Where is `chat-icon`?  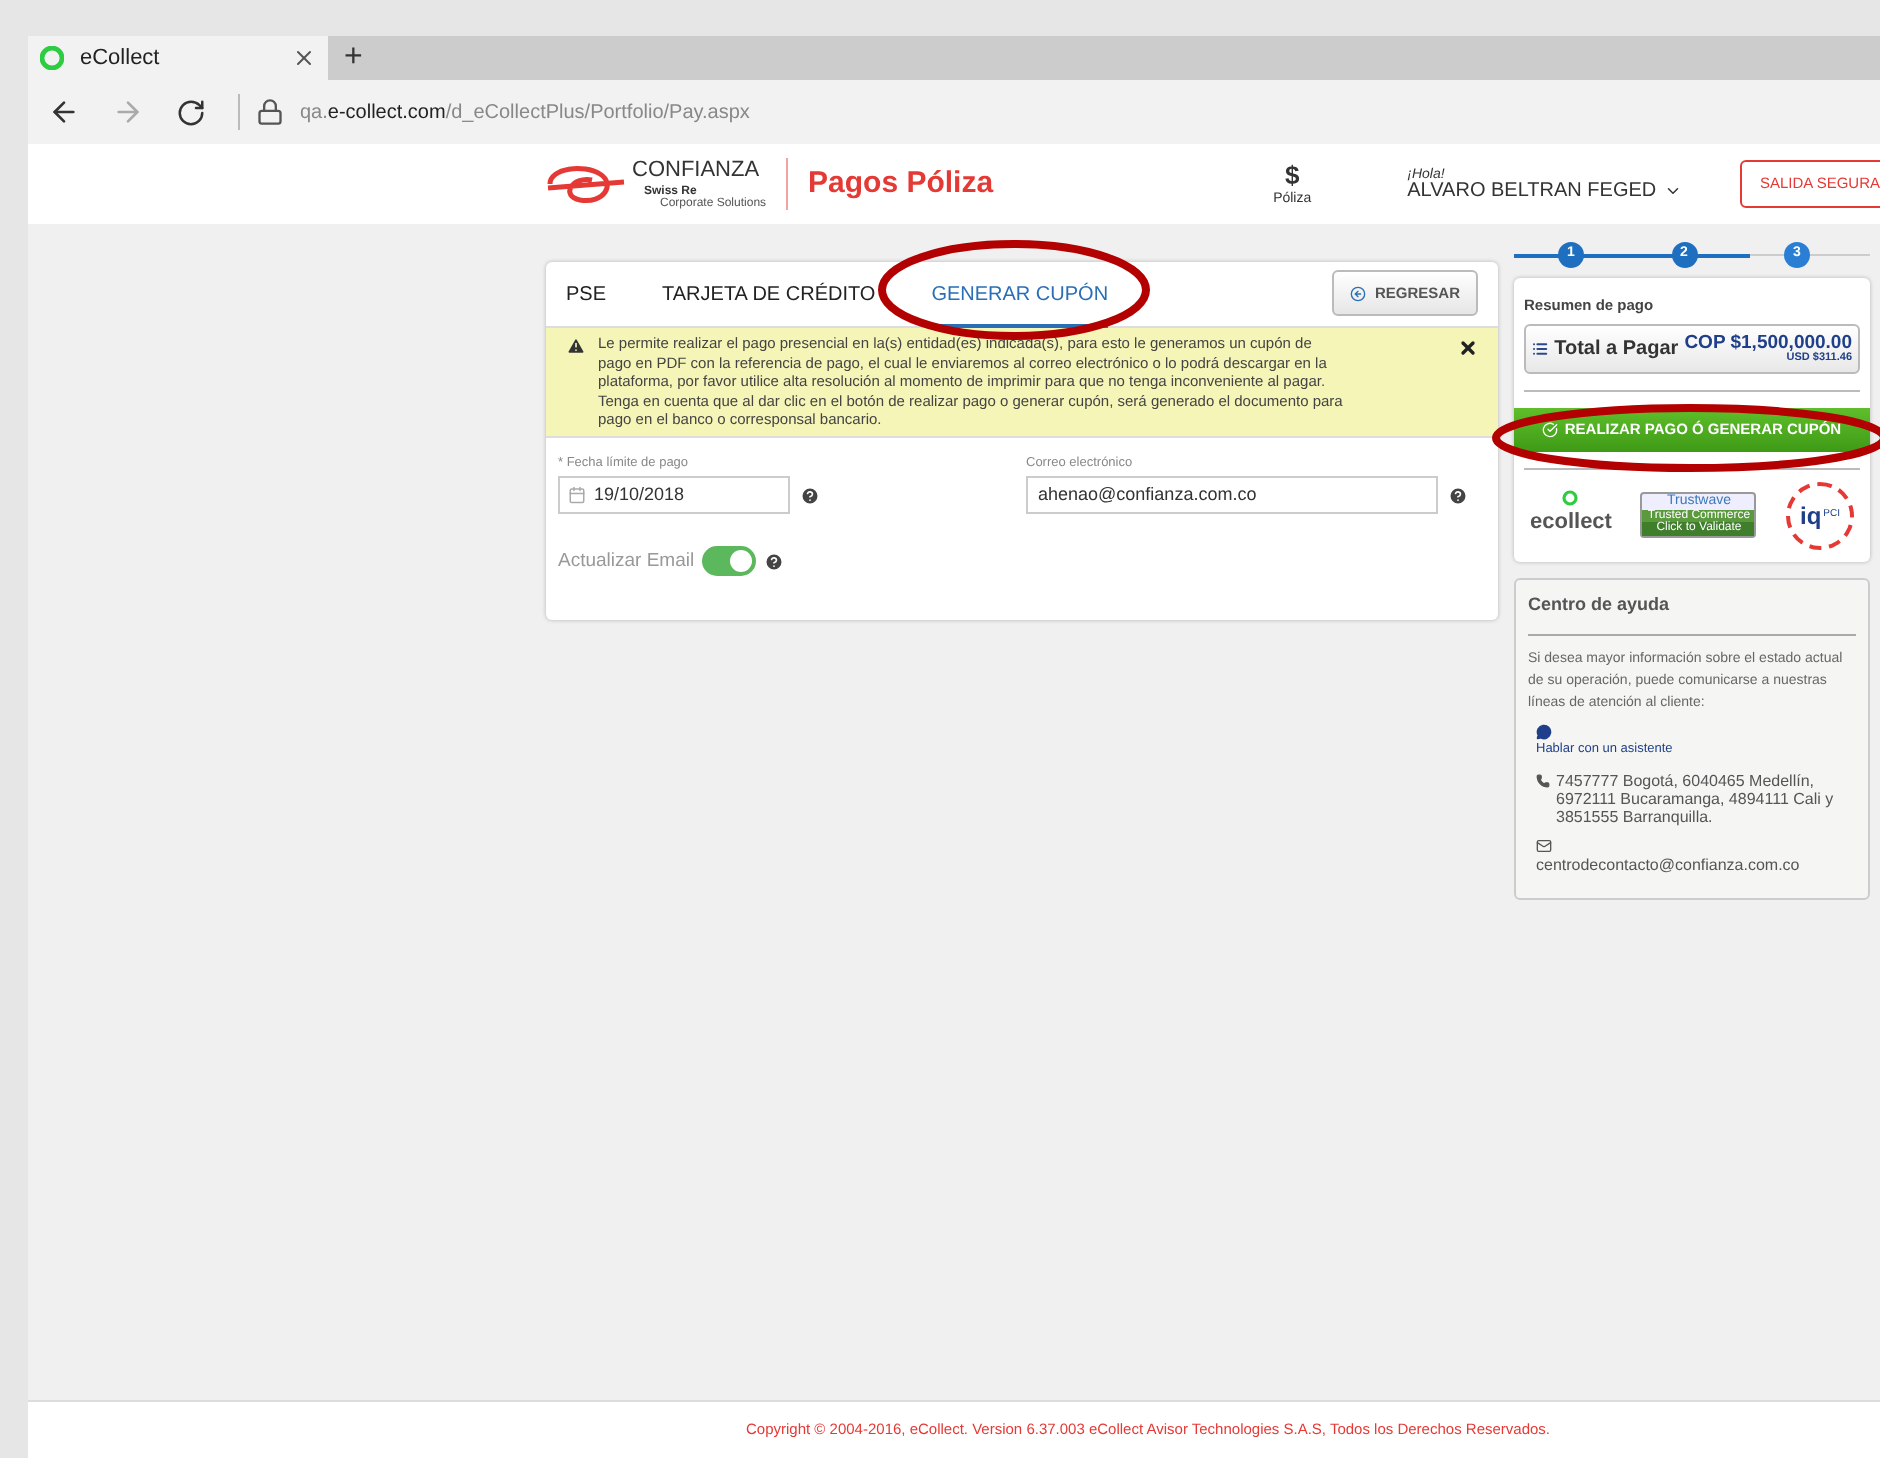
chat-icon is located at coordinates (1544, 732).